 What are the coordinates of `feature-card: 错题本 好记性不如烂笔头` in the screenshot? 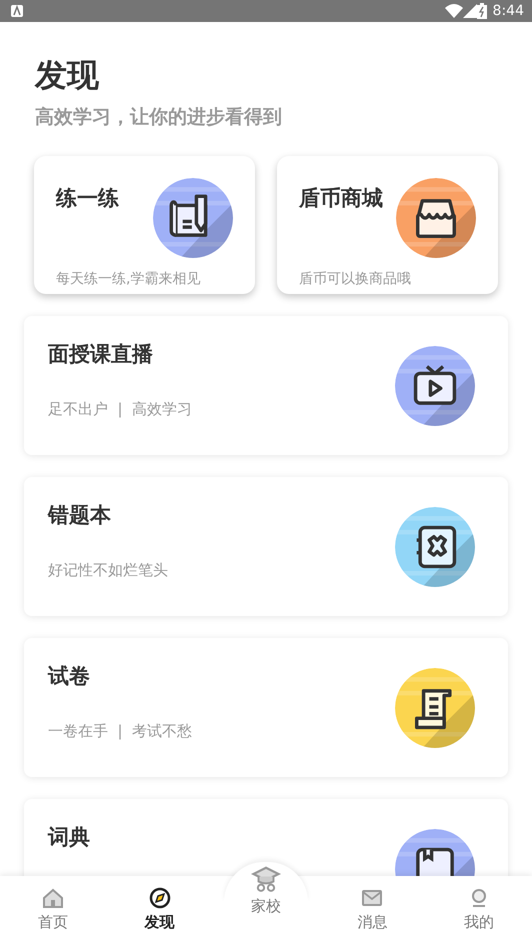 It's located at (266, 546).